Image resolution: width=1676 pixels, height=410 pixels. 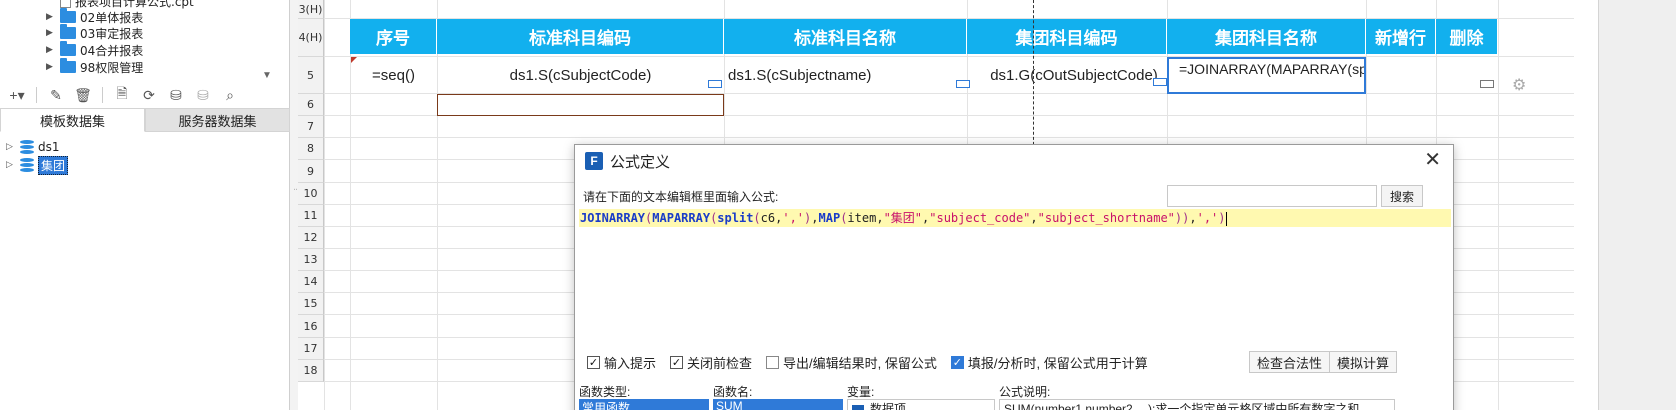 What do you see at coordinates (53, 165) in the screenshot?
I see `dataset-label: 集团` at bounding box center [53, 165].